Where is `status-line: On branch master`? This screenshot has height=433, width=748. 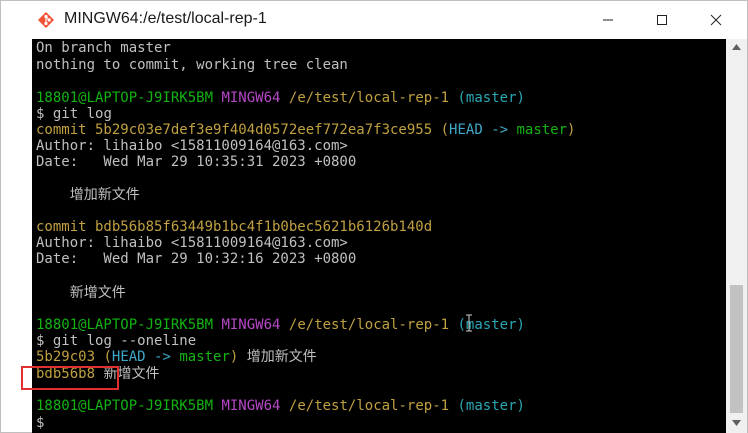 status-line: On branch master is located at coordinates (103, 48).